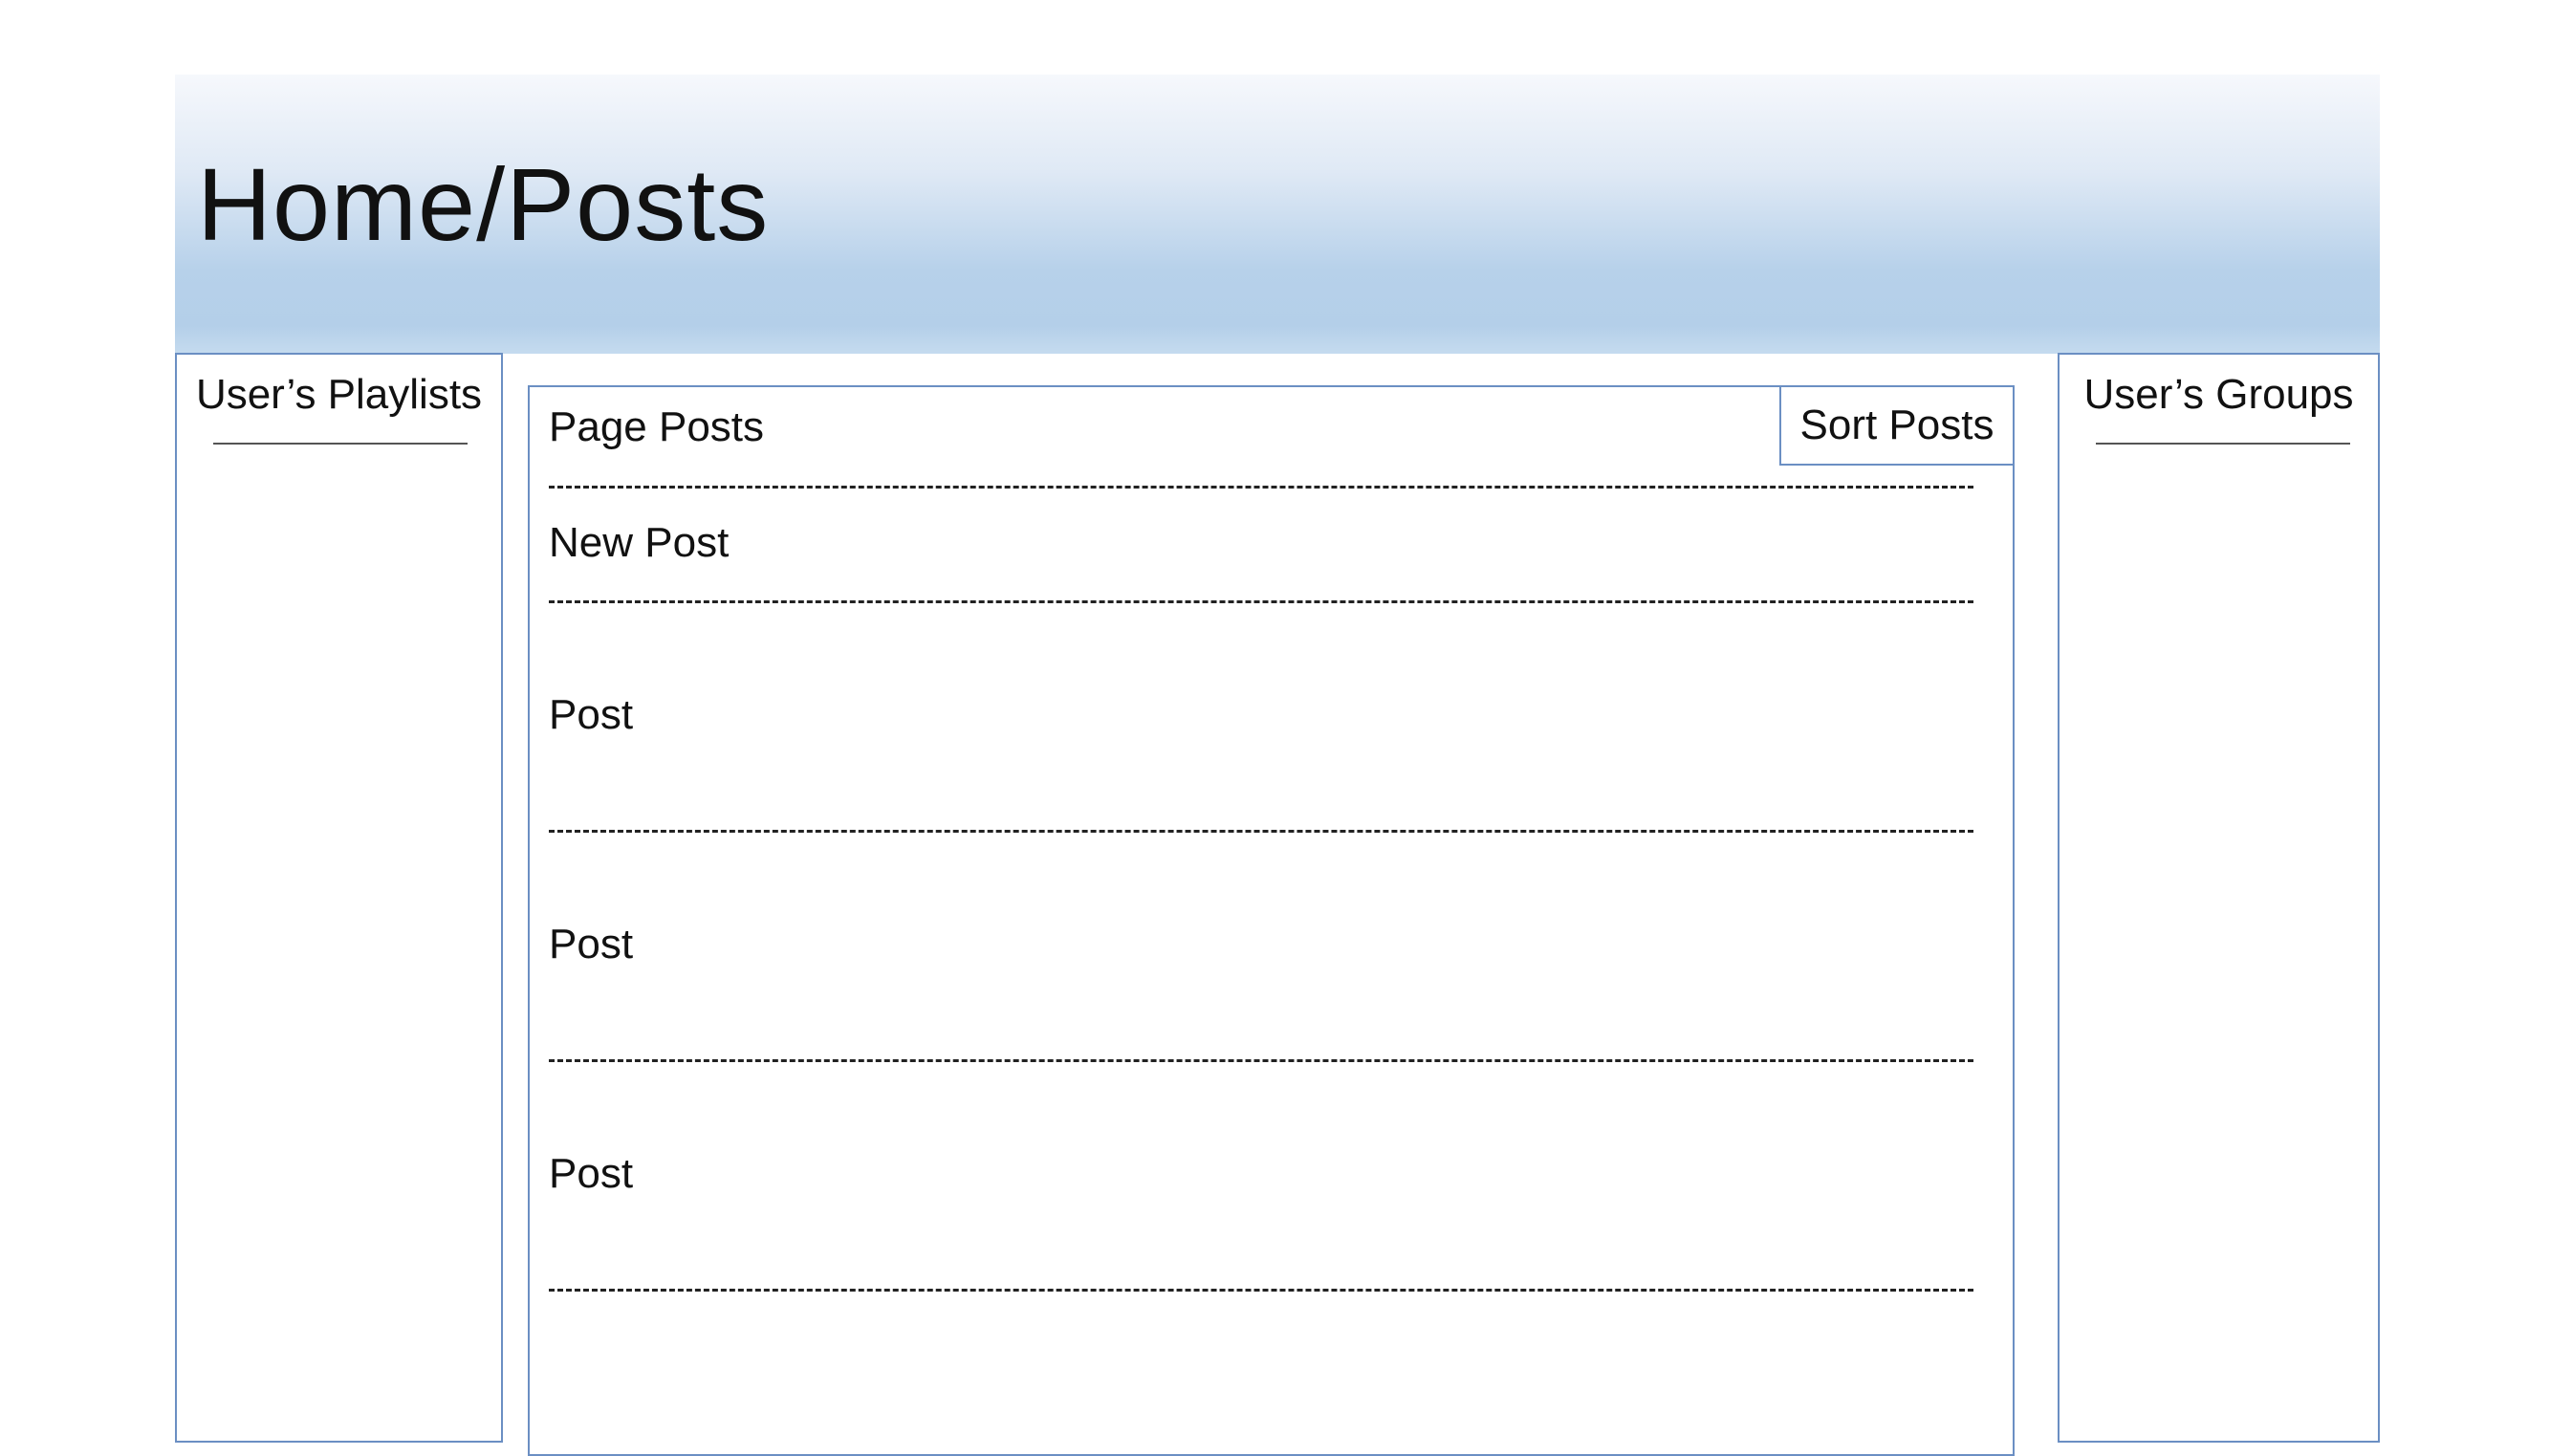 The height and width of the screenshot is (1456, 2550). What do you see at coordinates (2219, 898) in the screenshot?
I see `groups-sidebar: User’s Groups` at bounding box center [2219, 898].